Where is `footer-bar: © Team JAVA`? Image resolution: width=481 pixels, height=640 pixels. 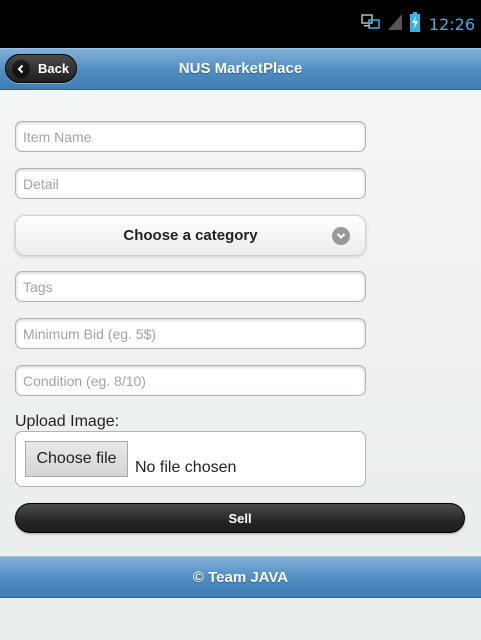 footer-bar: © Team JAVA is located at coordinates (240, 577).